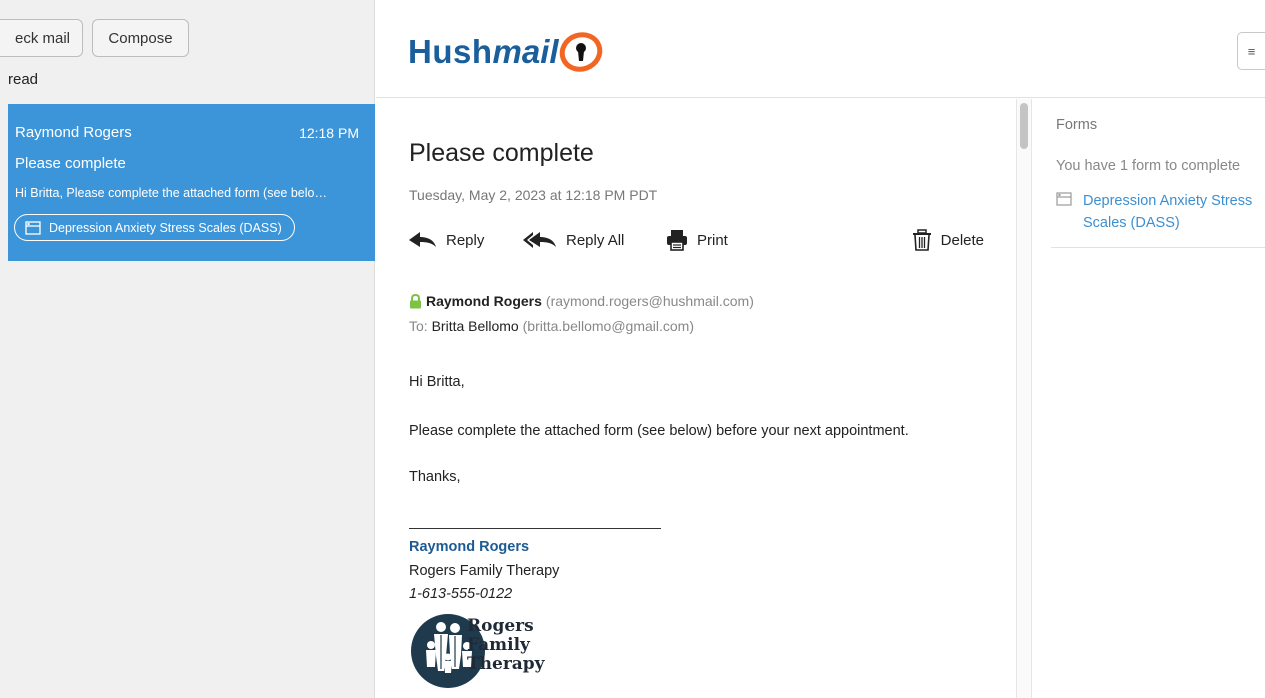 The height and width of the screenshot is (698, 1265). I want to click on reply-all-icon, so click(539, 240).